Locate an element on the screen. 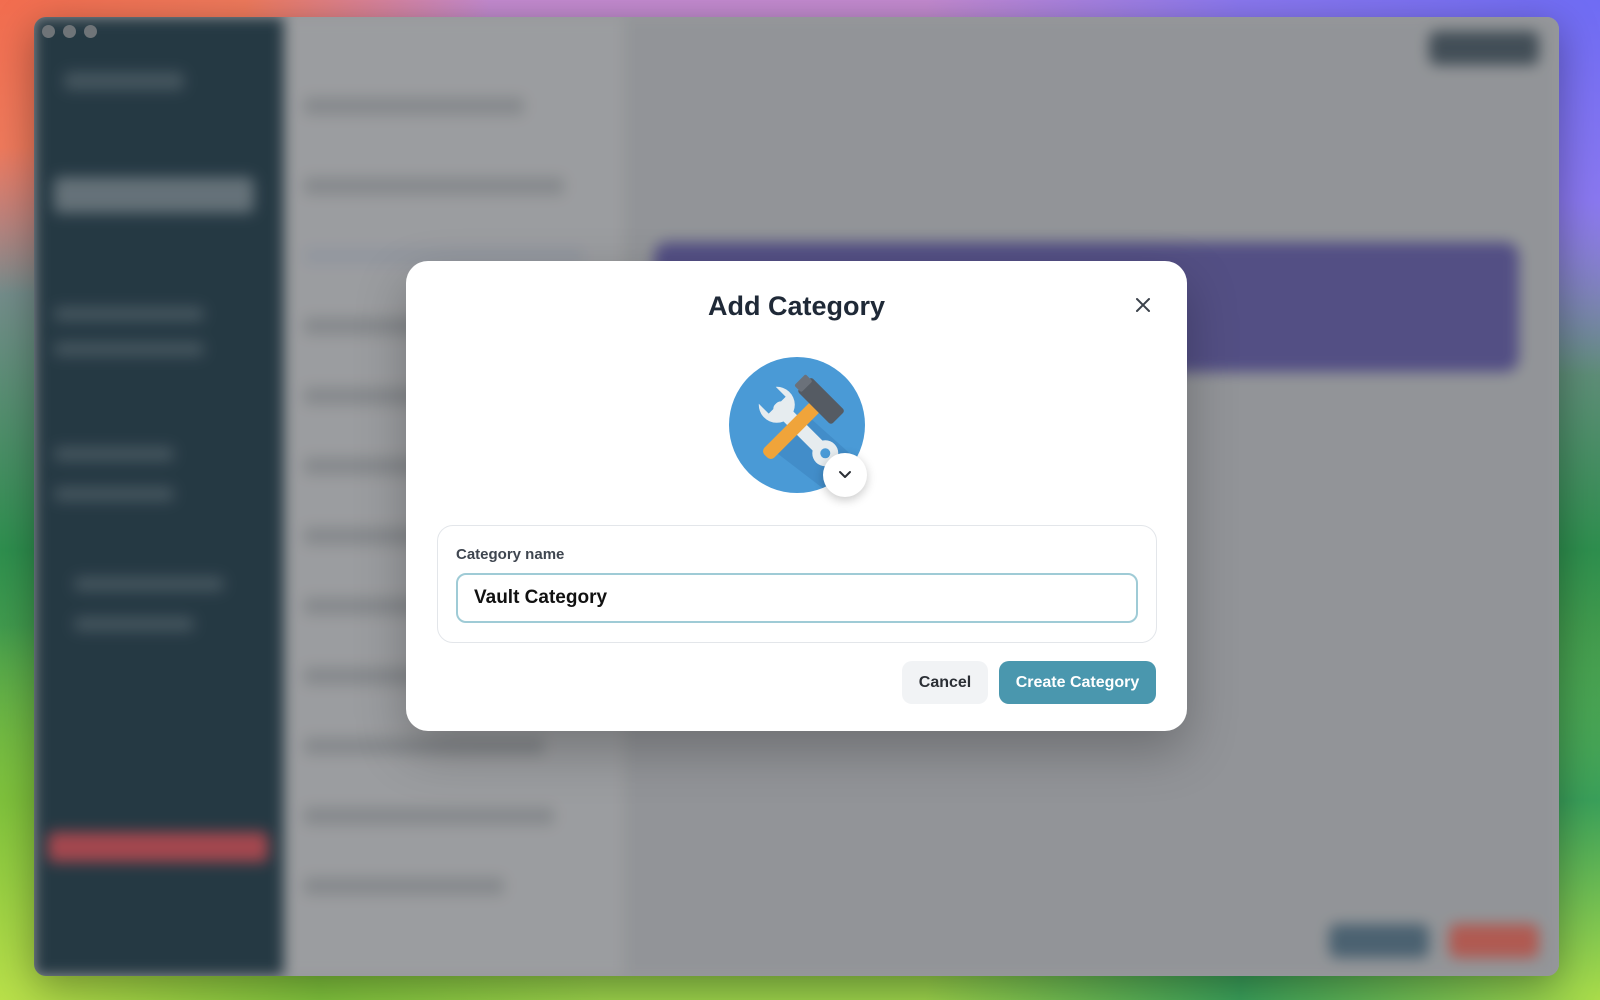  close-dialog-button is located at coordinates (1143, 305).